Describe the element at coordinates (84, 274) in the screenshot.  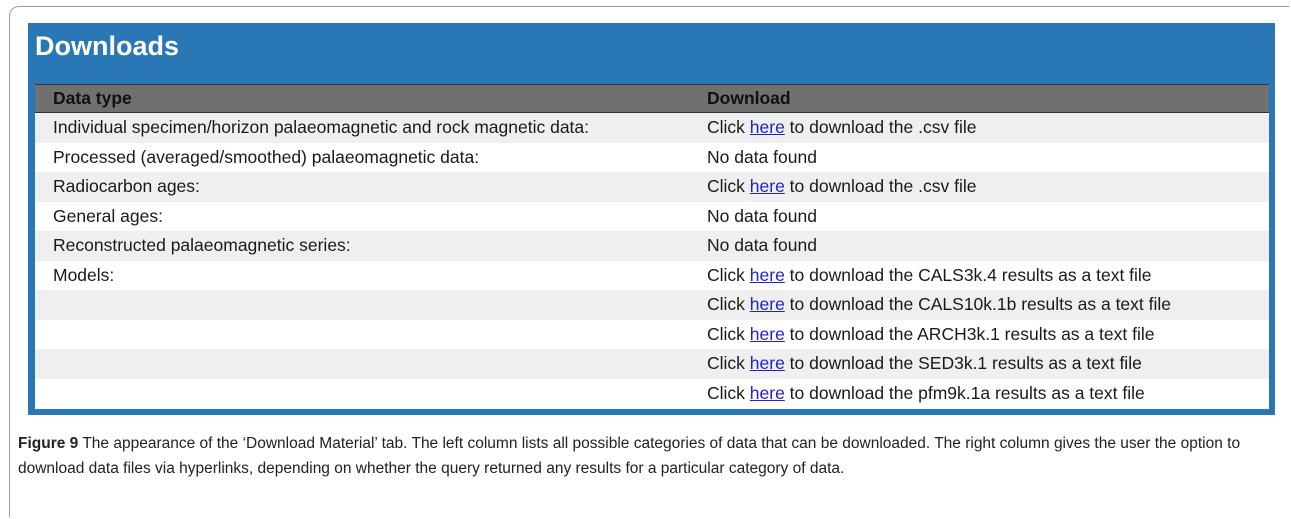
I see `data-type-cell: Models:` at that location.